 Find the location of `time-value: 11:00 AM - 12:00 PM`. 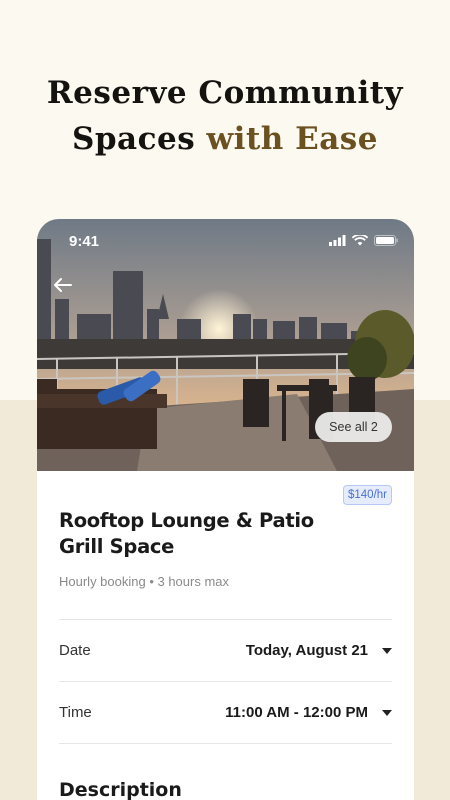

time-value: 11:00 AM - 12:00 PM is located at coordinates (296, 712).